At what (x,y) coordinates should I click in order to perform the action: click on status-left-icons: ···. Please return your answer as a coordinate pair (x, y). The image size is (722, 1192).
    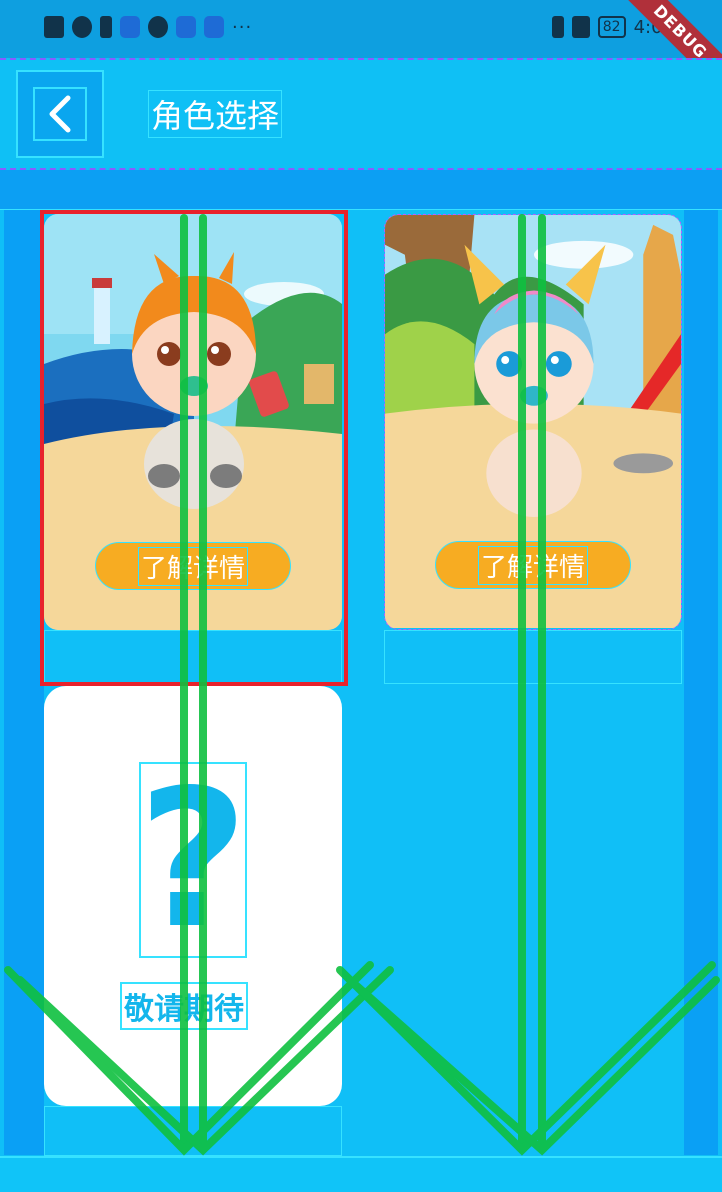
    Looking at the image, I should click on (148, 27).